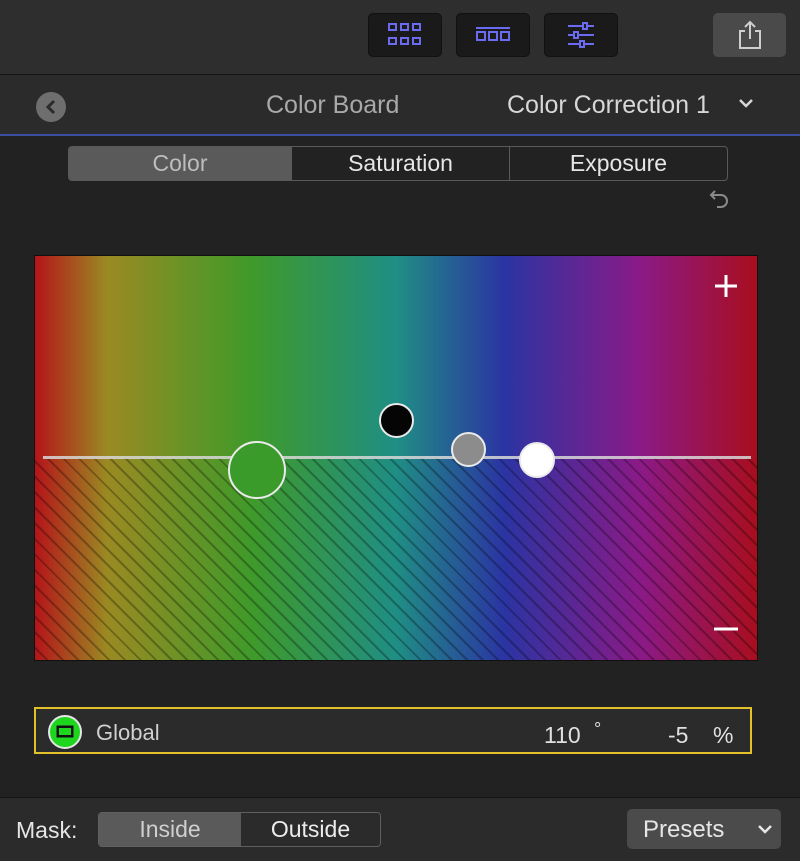 The height and width of the screenshot is (861, 800). What do you see at coordinates (719, 198) in the screenshot?
I see `reset-icon` at bounding box center [719, 198].